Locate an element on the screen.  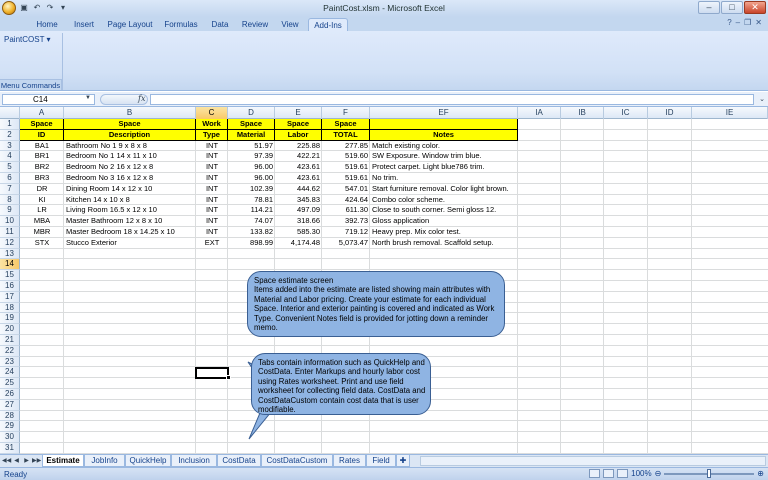
row-header-30: 30 is located at coordinates (10, 437).